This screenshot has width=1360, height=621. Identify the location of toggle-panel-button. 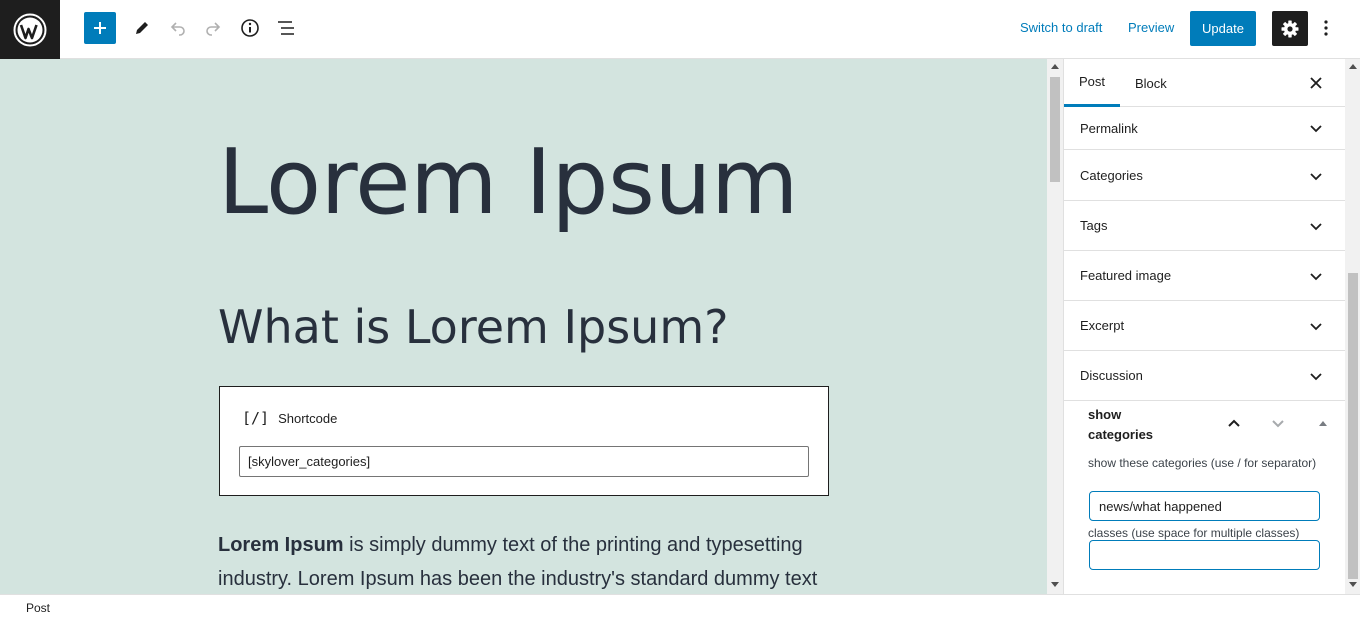
(1323, 423).